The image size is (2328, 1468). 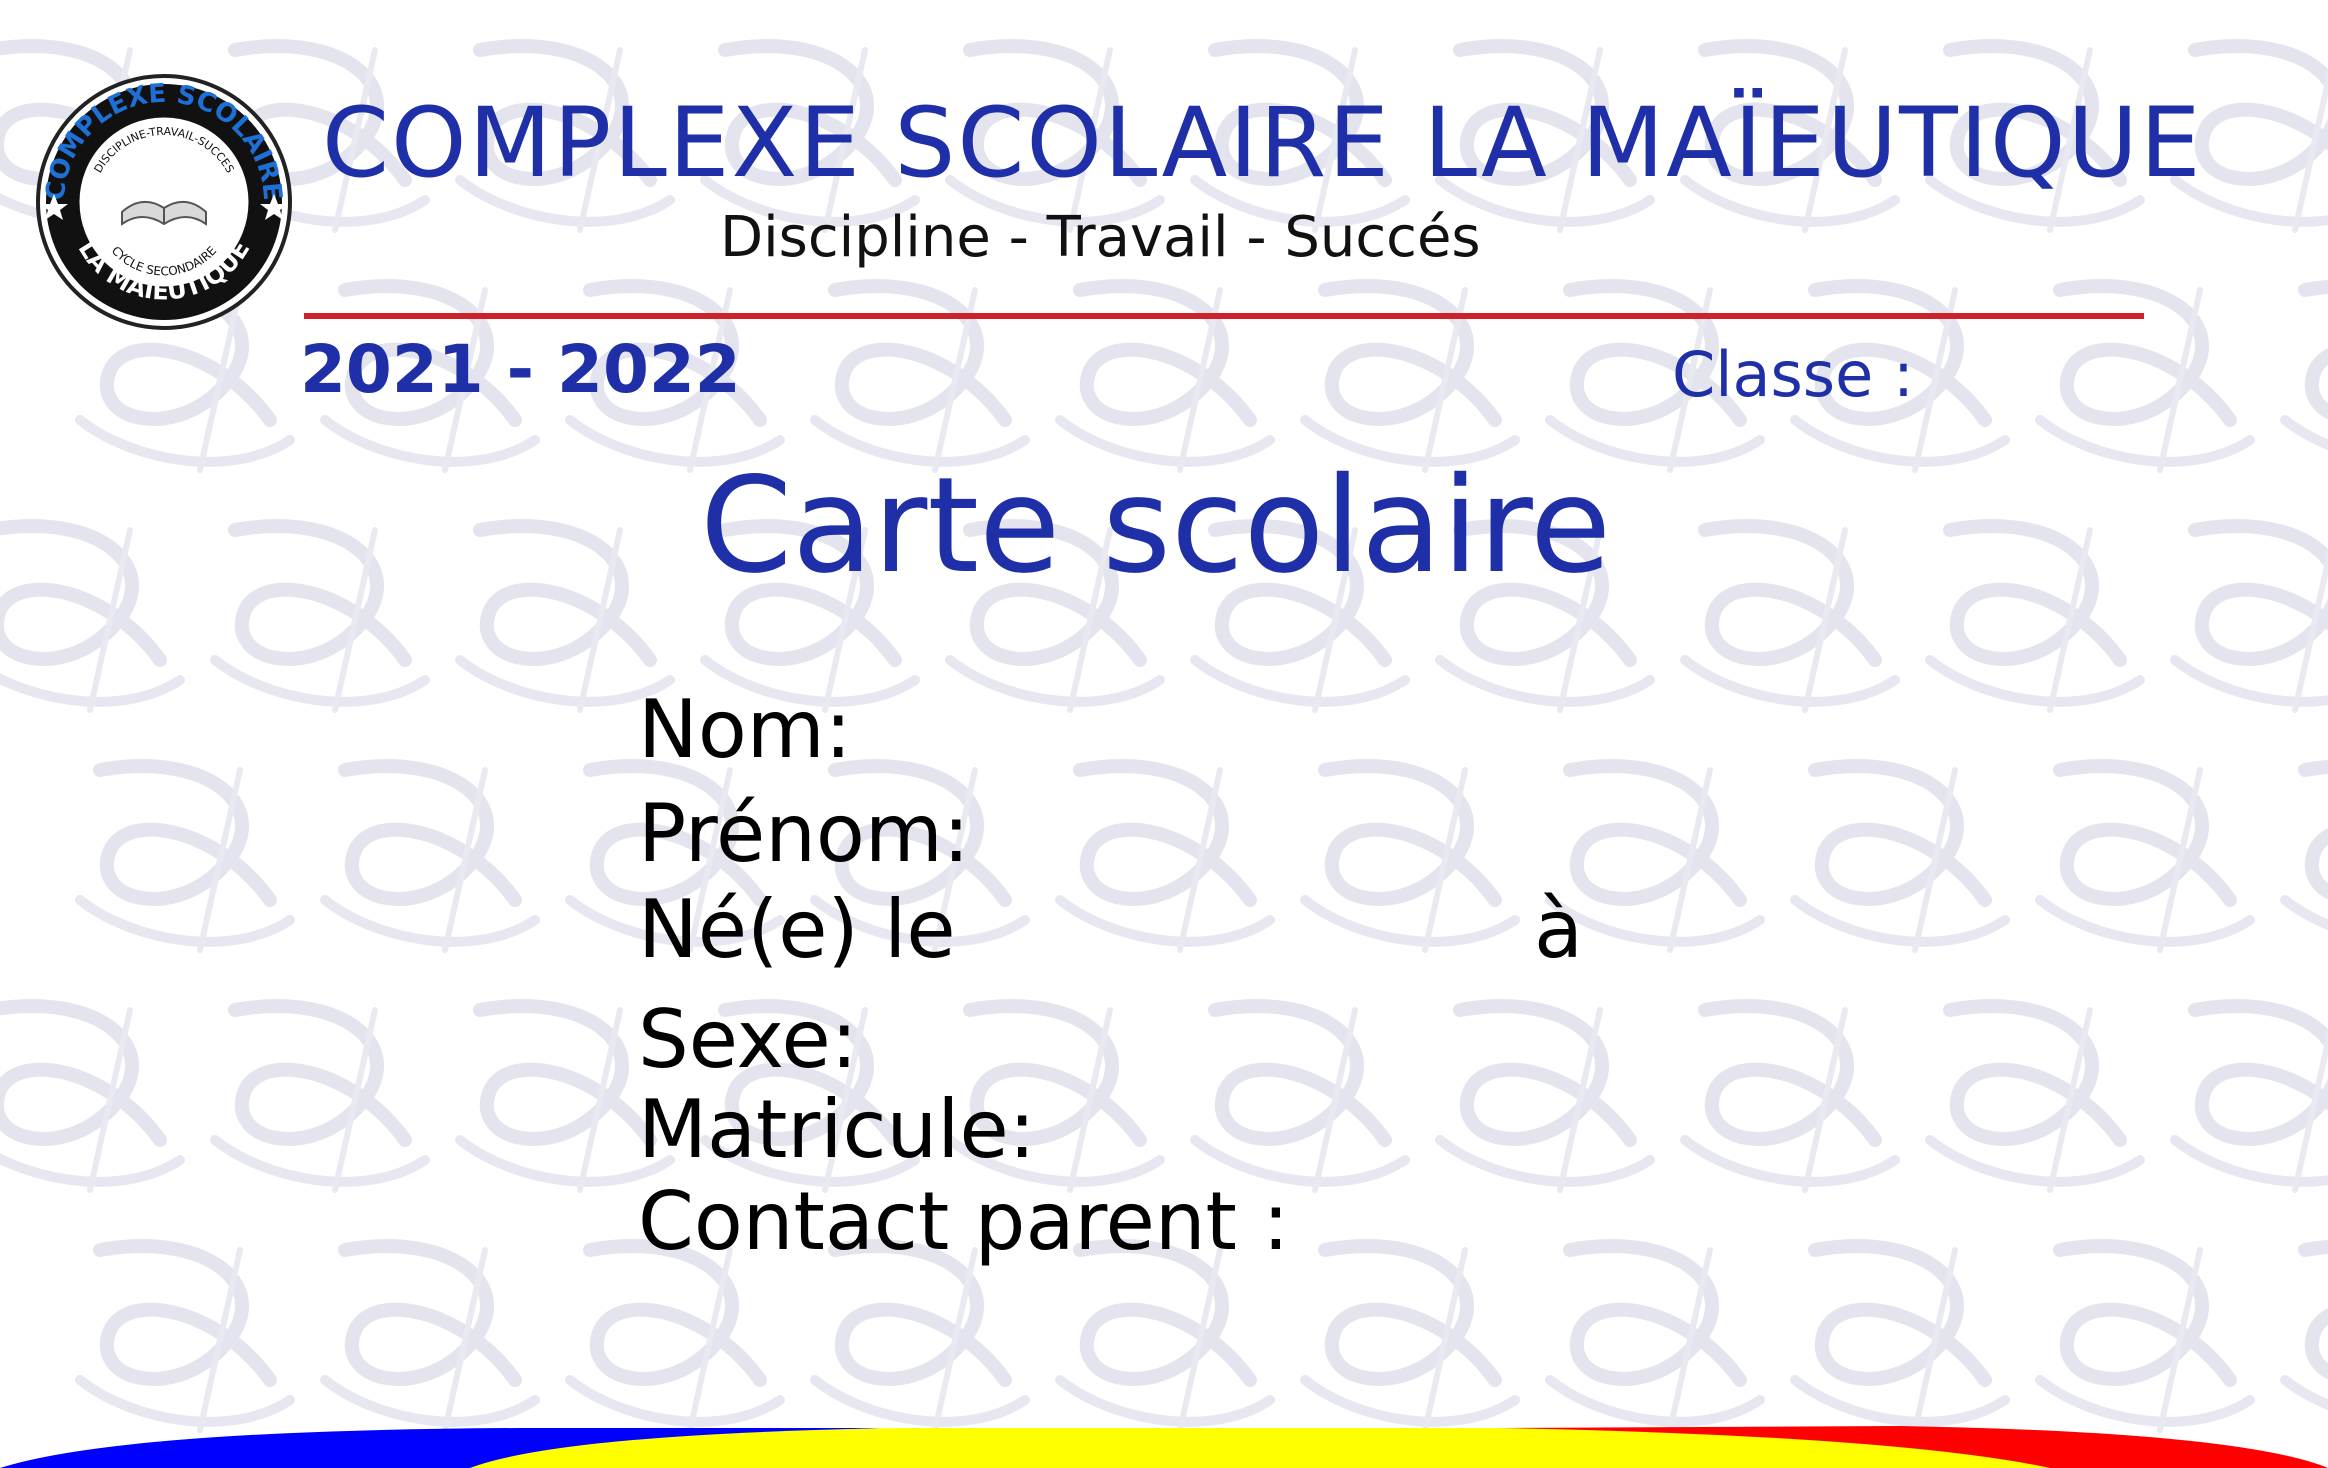 I want to click on field-contact-parent: Contact parent :, so click(x=964, y=1221).